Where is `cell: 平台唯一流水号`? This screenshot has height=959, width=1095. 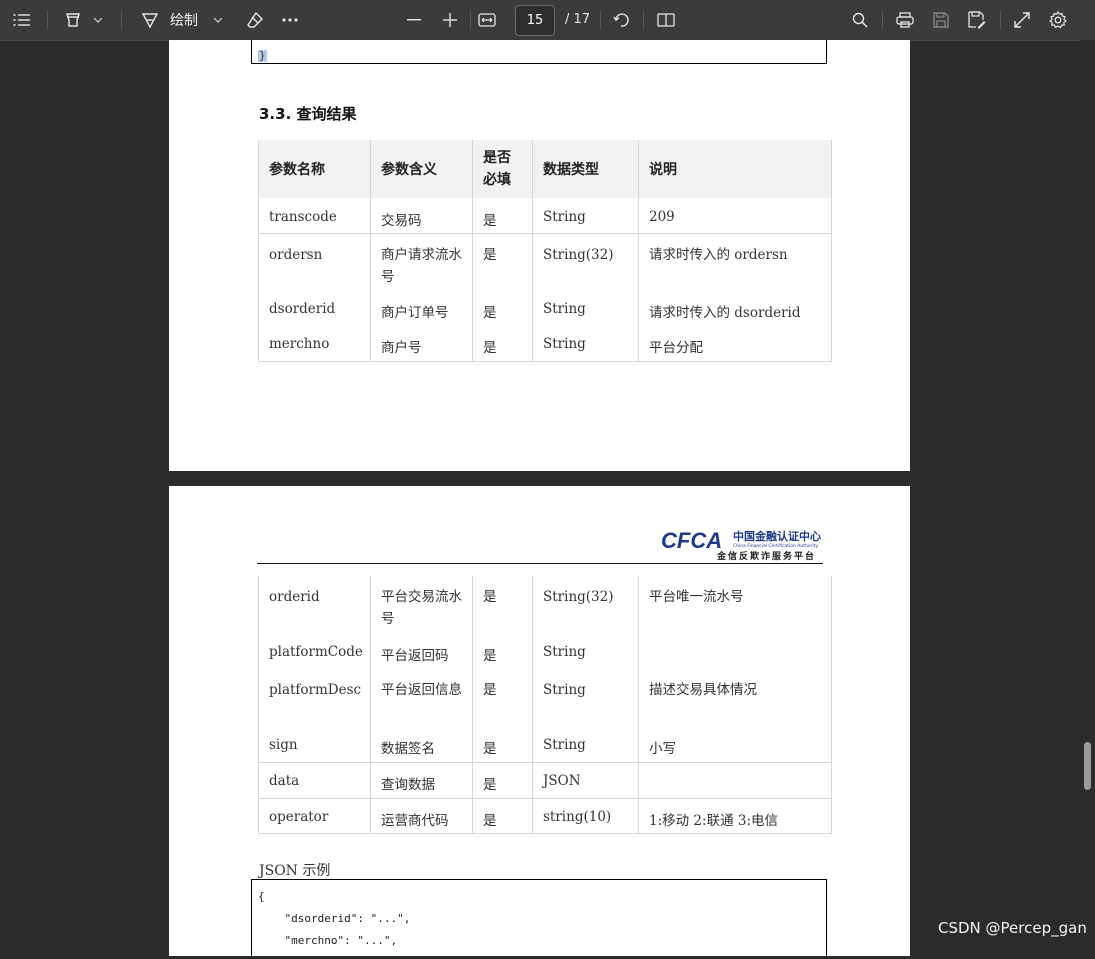 cell: 平台唯一流水号 is located at coordinates (735, 605).